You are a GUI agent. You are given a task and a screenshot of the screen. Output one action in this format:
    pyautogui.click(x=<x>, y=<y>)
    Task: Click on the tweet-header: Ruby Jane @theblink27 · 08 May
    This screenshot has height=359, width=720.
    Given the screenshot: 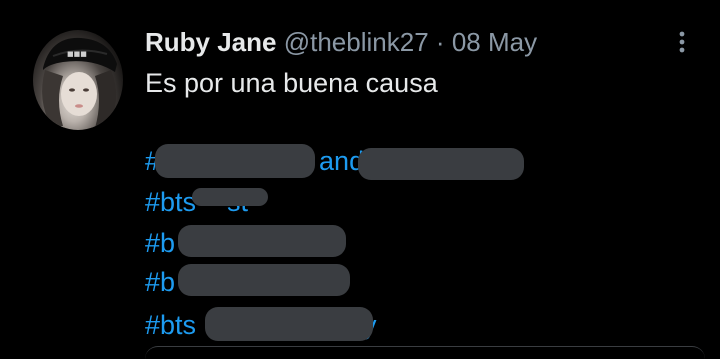 What is the action you would take?
    pyautogui.click(x=341, y=42)
    